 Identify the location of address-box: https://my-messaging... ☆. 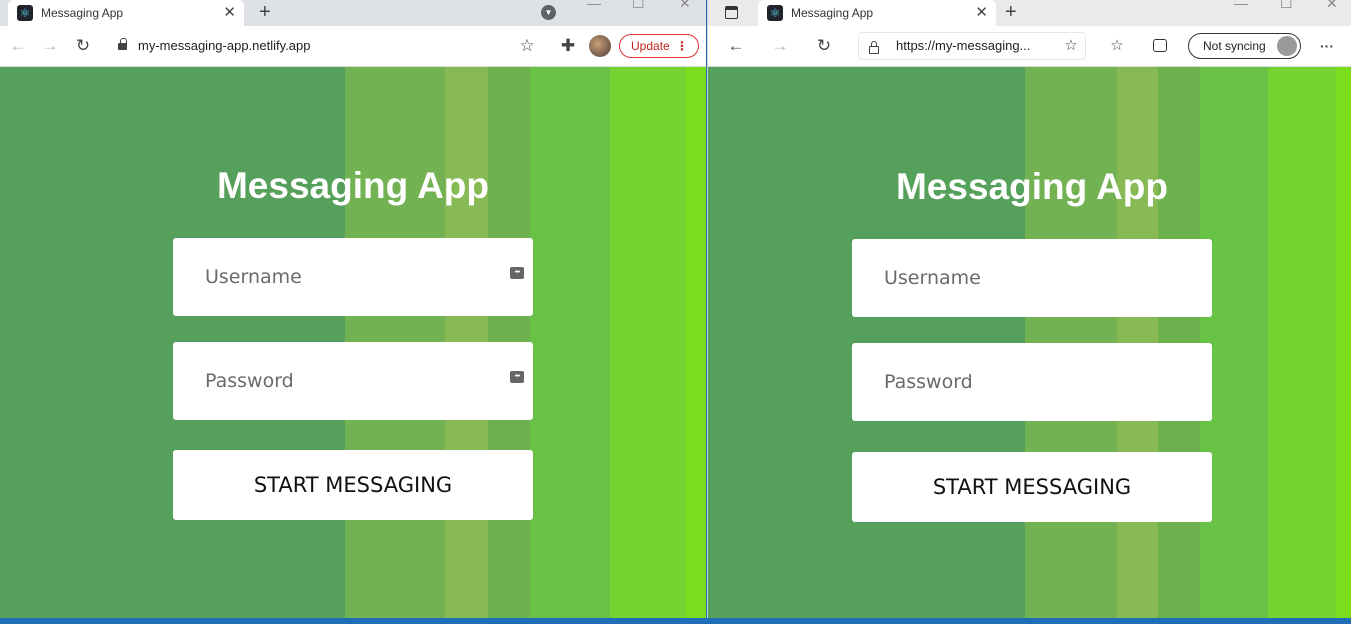
(972, 46).